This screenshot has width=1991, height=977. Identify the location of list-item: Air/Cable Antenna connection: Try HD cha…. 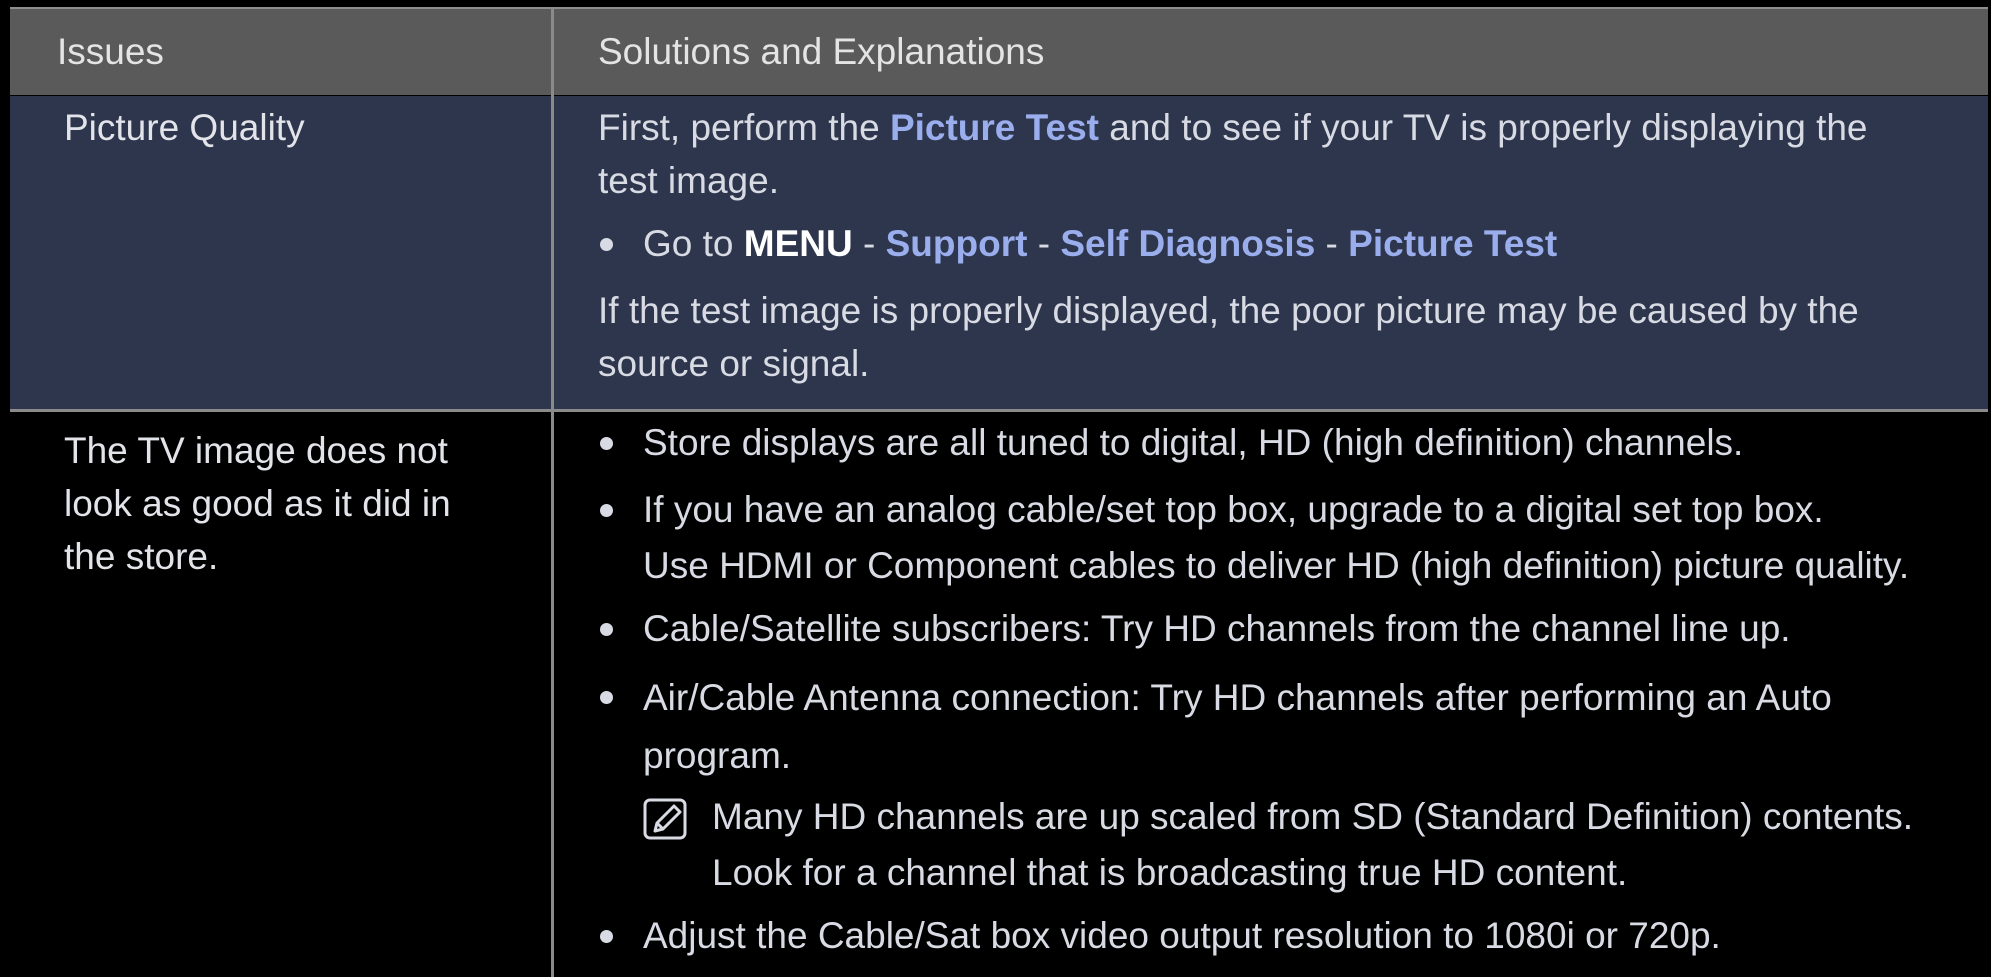
(1290, 727).